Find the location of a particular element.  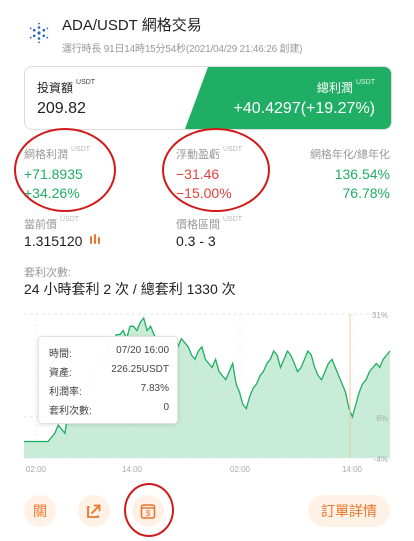

annotation-circle-floating-pnl is located at coordinates (216, 170).